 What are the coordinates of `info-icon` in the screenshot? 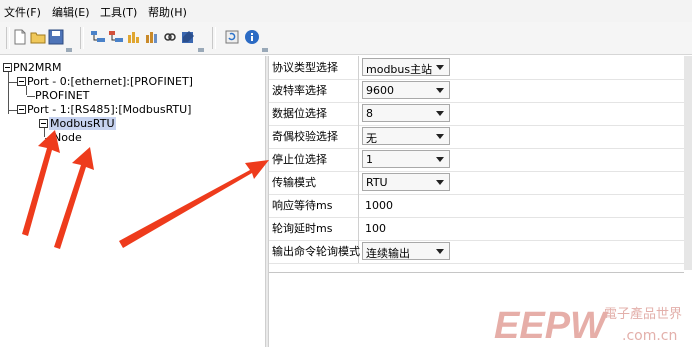 It's located at (252, 37).